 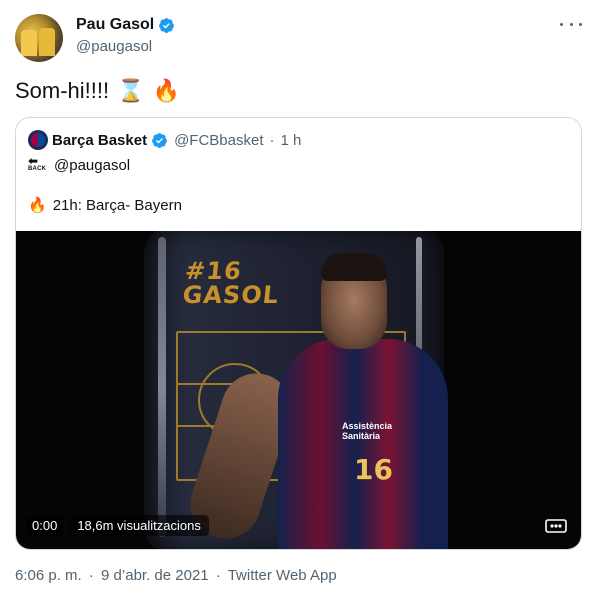 I want to click on hourglass-emoji: ⌛, so click(x=131, y=90).